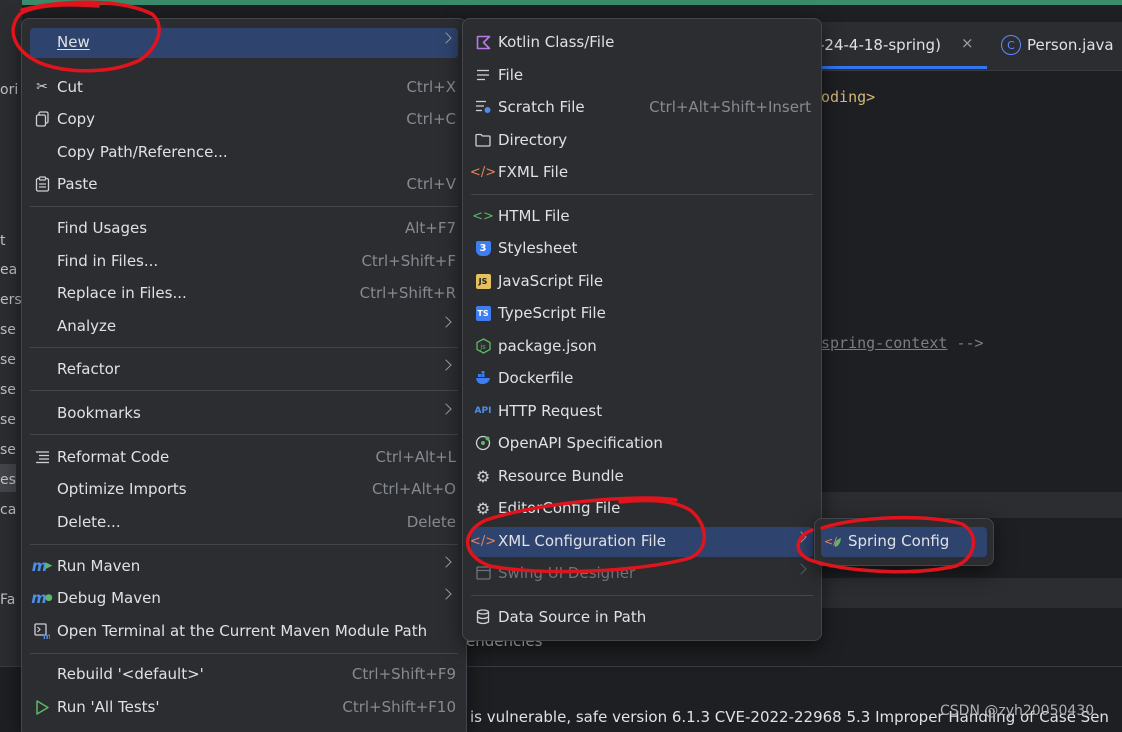 The width and height of the screenshot is (1122, 732). What do you see at coordinates (642, 108) in the screenshot?
I see `submenu-item-scratch: Scratch File Ctrl+Alt+Shift+Insert` at bounding box center [642, 108].